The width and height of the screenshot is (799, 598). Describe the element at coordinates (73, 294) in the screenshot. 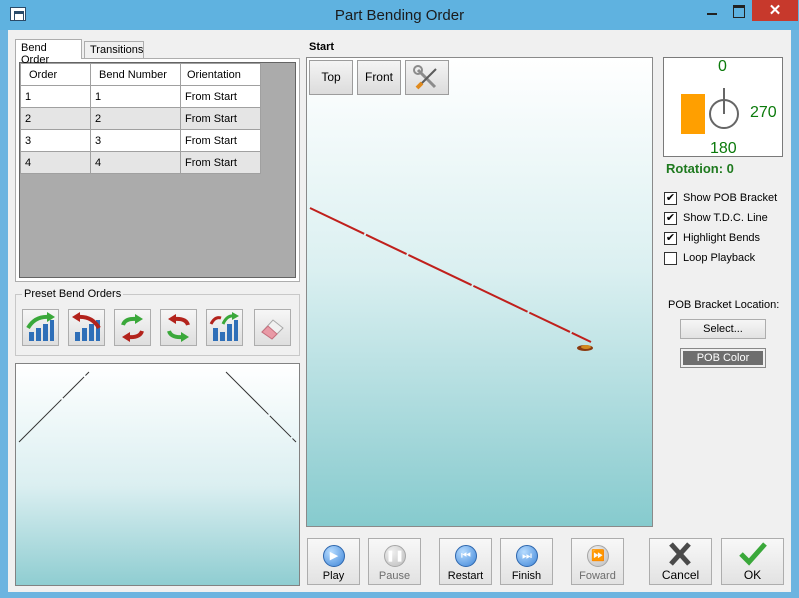

I see `preset-group-label: Preset Bend Orders` at that location.